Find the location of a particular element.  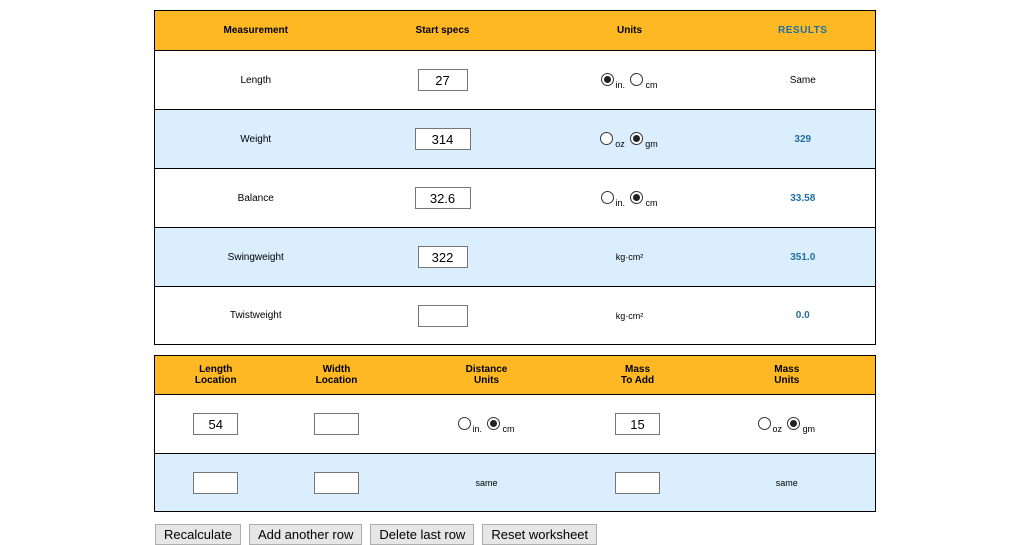

length-in-radio is located at coordinates (607, 79).